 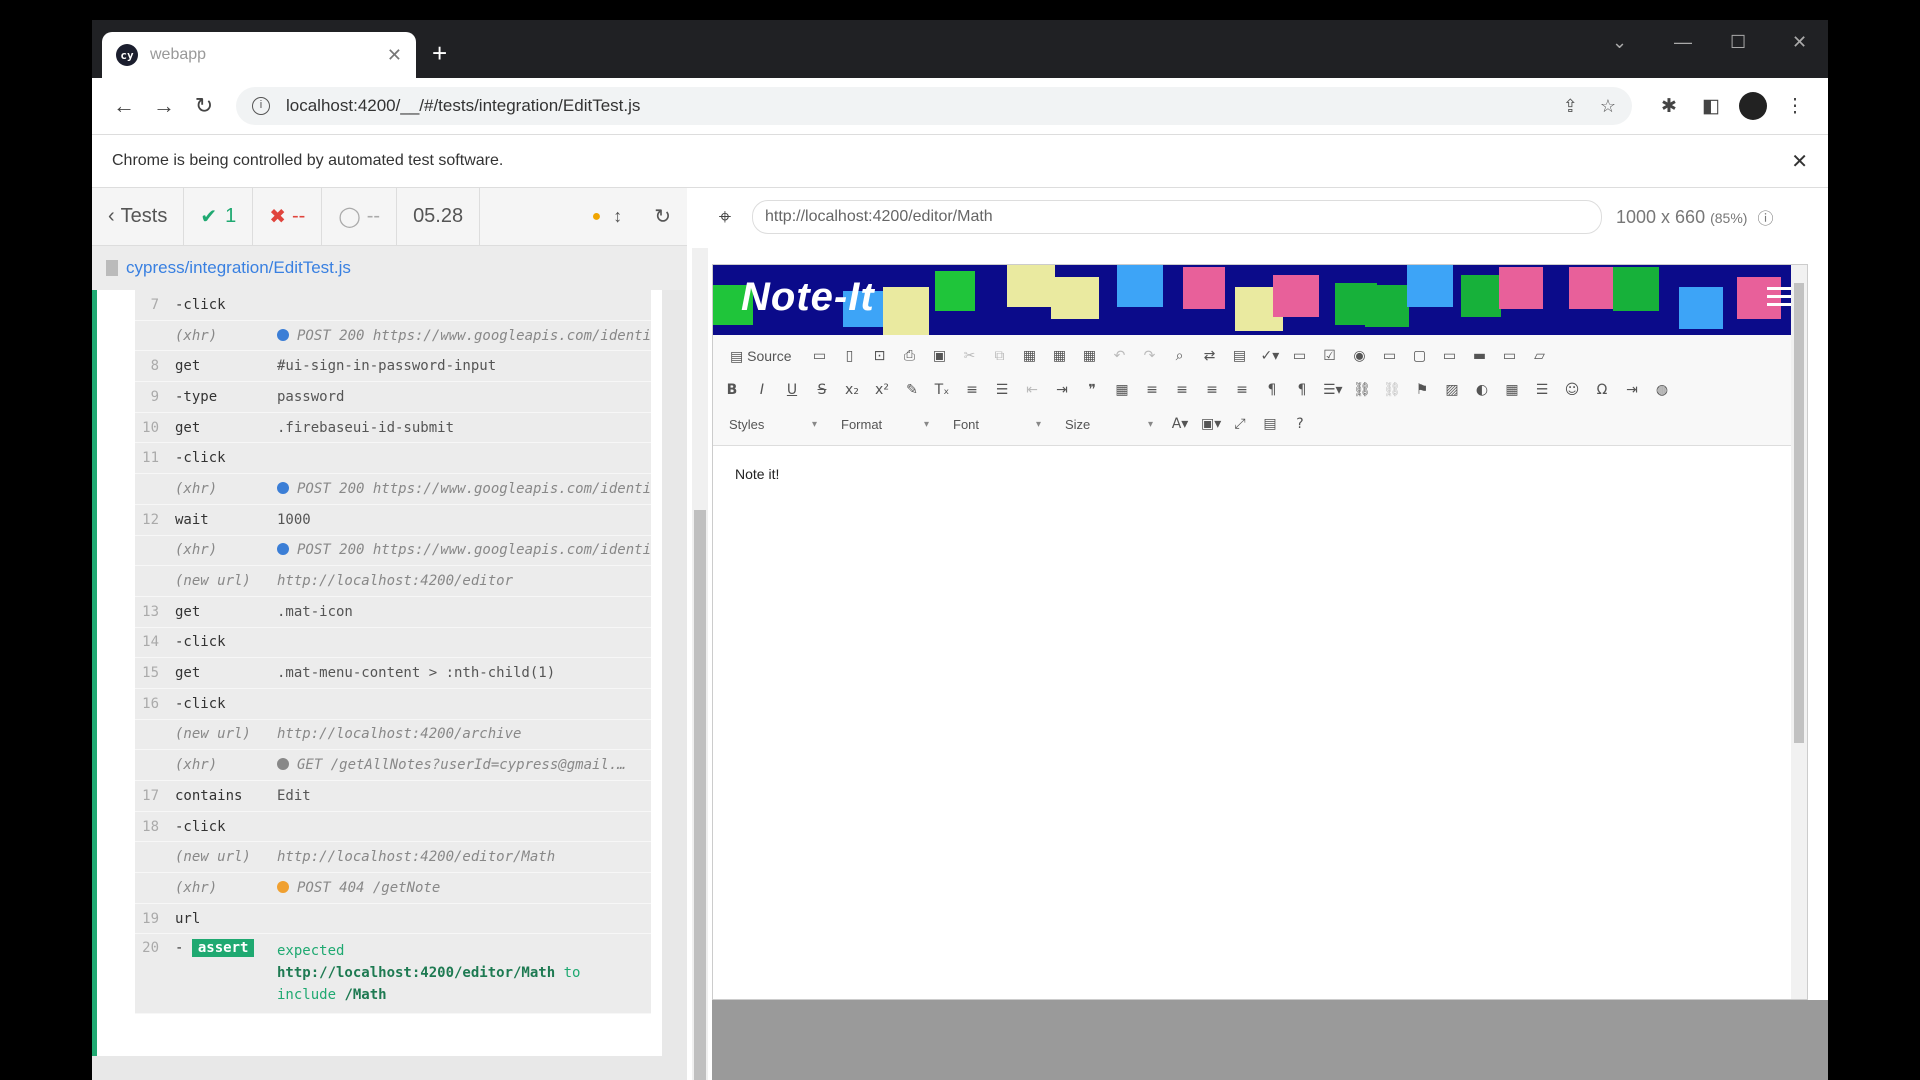 What do you see at coordinates (942, 390) in the screenshot?
I see `remove-format-icon: Tₓ` at bounding box center [942, 390].